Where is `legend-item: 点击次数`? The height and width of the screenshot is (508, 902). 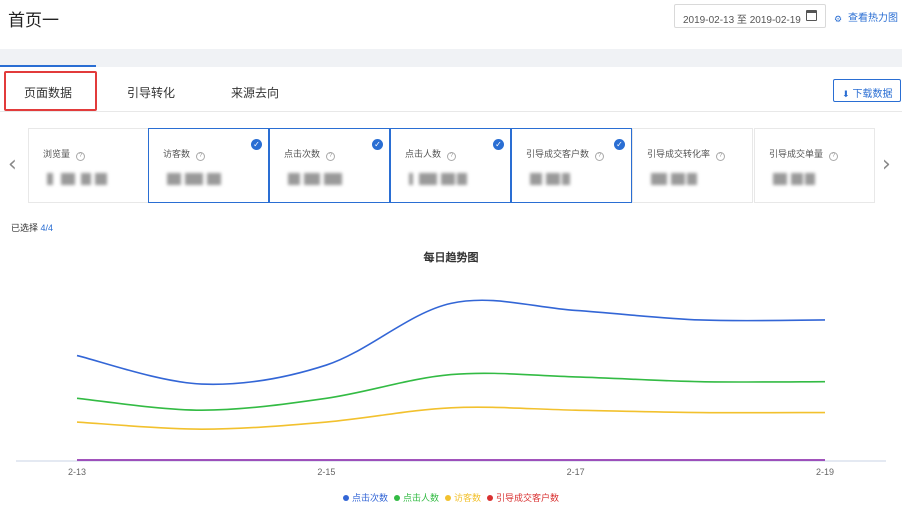
legend-item: 点击次数 is located at coordinates (365, 497).